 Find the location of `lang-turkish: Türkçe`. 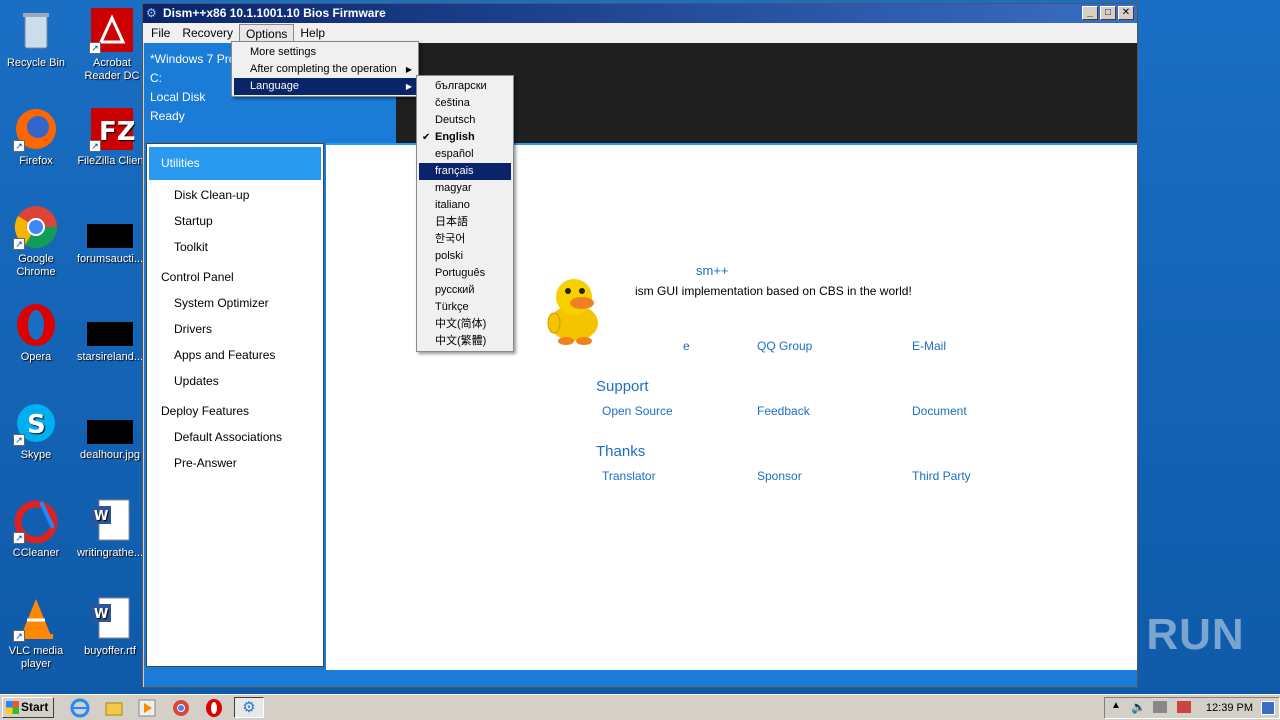

lang-turkish: Türkçe is located at coordinates (465, 307).